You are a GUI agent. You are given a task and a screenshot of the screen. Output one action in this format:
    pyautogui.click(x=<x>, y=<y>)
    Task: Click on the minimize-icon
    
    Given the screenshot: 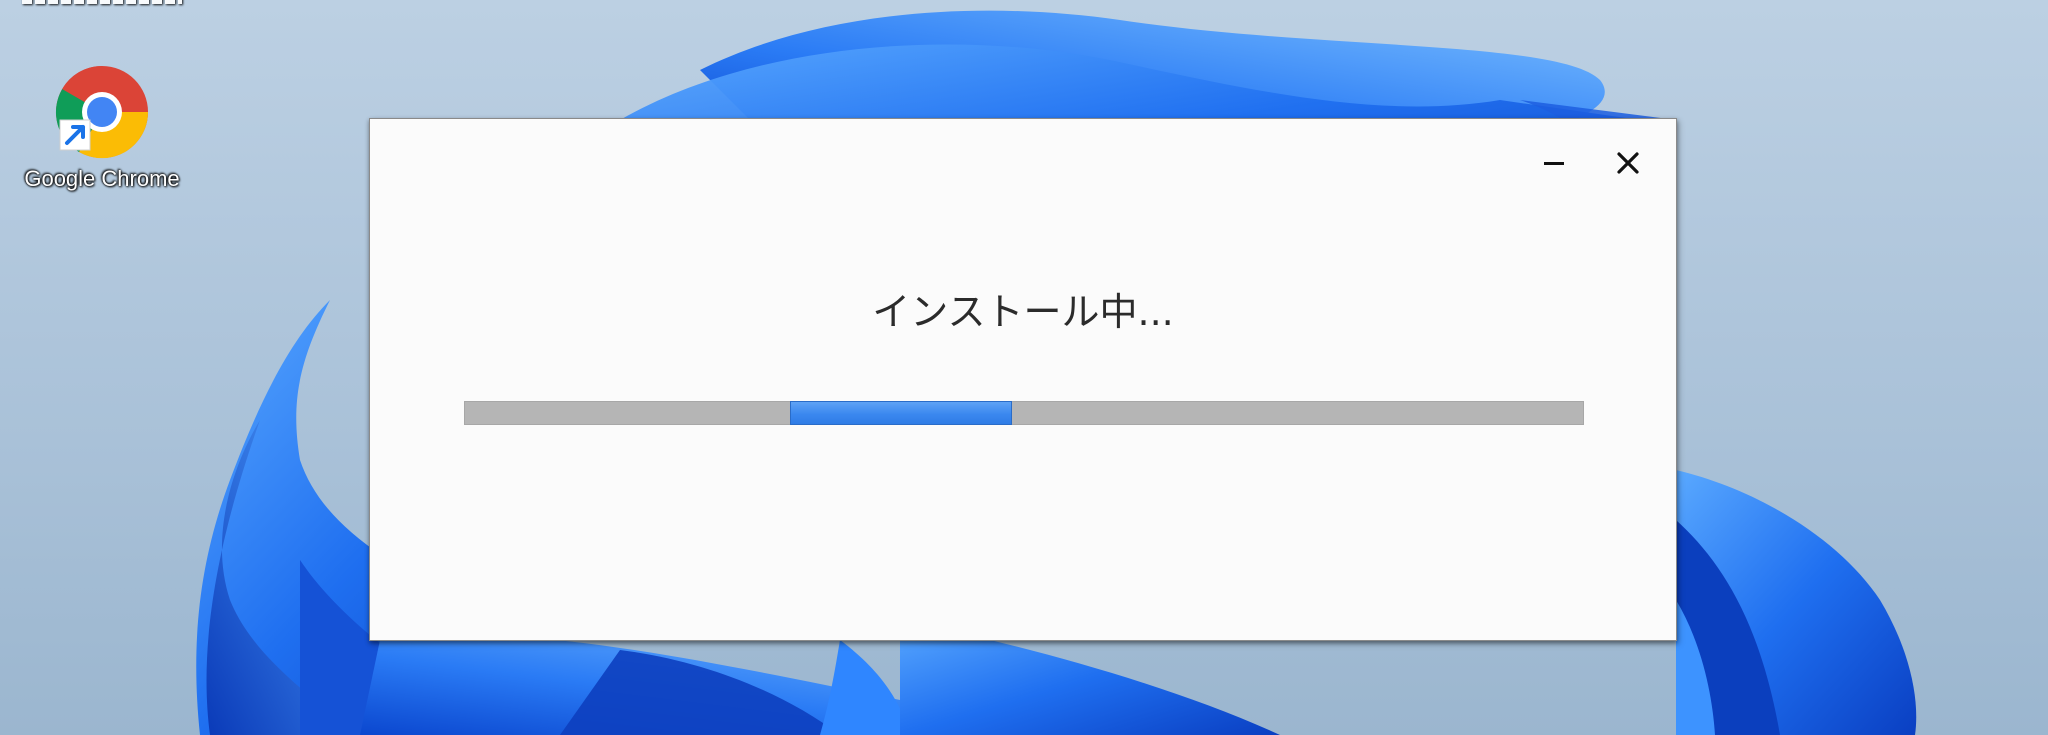 What is the action you would take?
    pyautogui.click(x=1554, y=163)
    